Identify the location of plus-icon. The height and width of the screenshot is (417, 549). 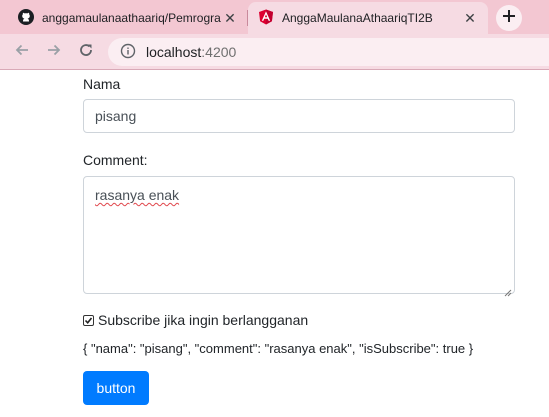
(509, 18).